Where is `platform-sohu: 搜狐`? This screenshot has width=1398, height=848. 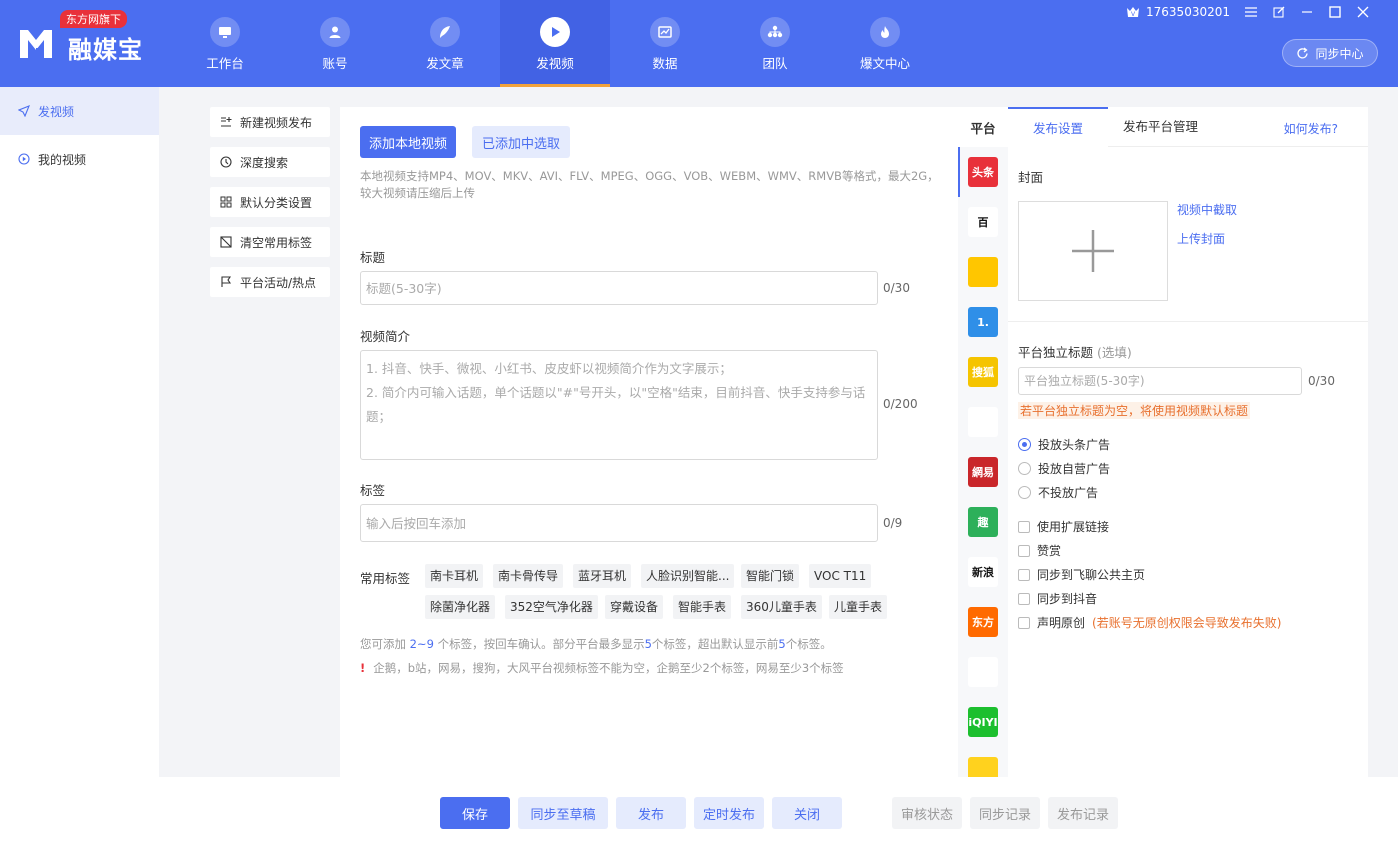
platform-sohu: 搜狐 is located at coordinates (983, 372).